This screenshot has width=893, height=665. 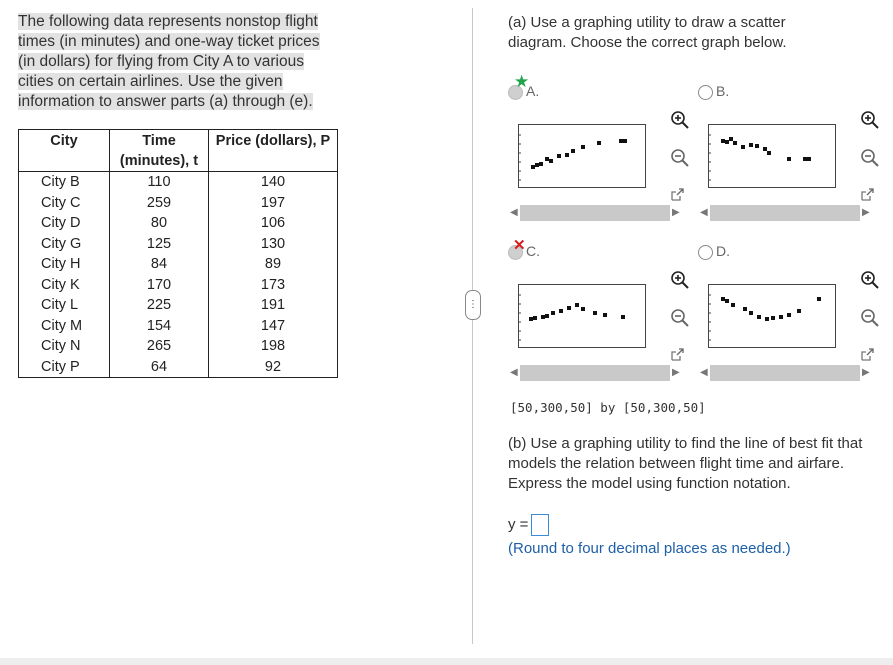 I want to click on option-c-label: ✕ C., so click(x=524, y=248).